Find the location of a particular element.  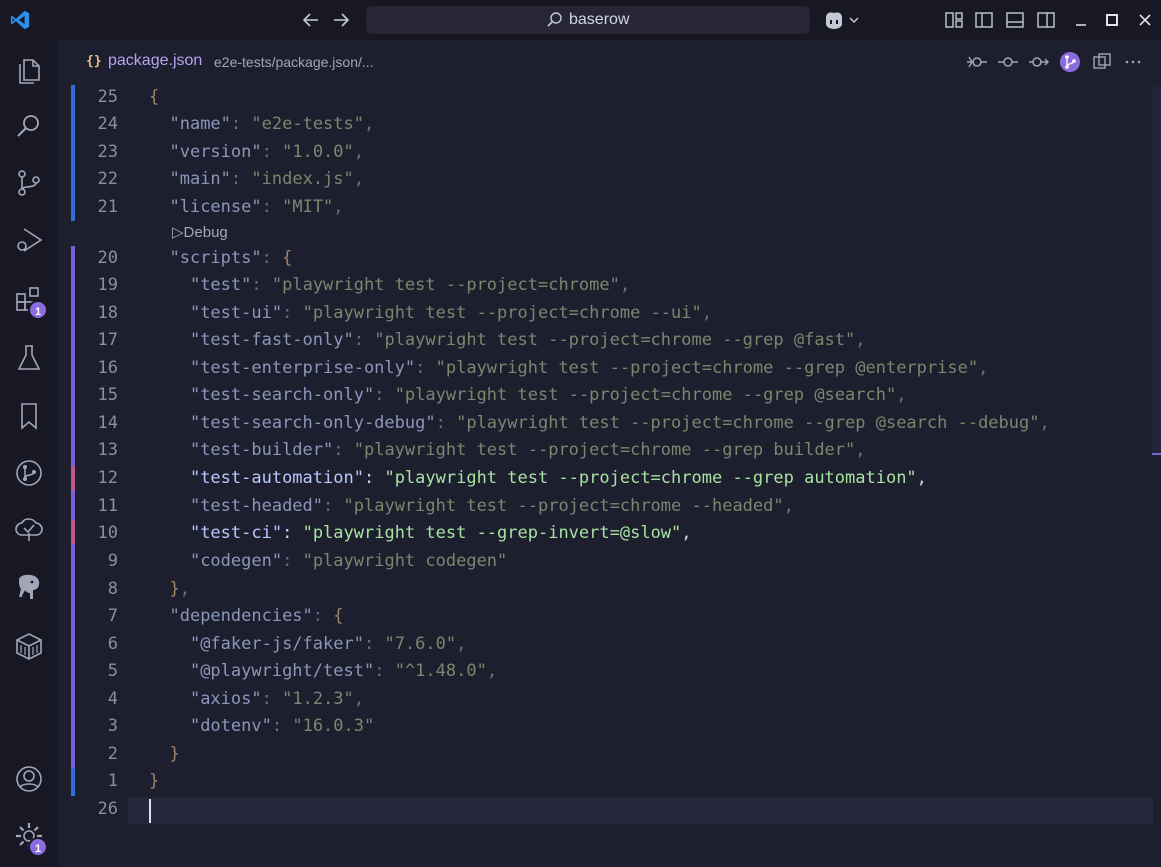

more-actions-icon is located at coordinates (1133, 62).